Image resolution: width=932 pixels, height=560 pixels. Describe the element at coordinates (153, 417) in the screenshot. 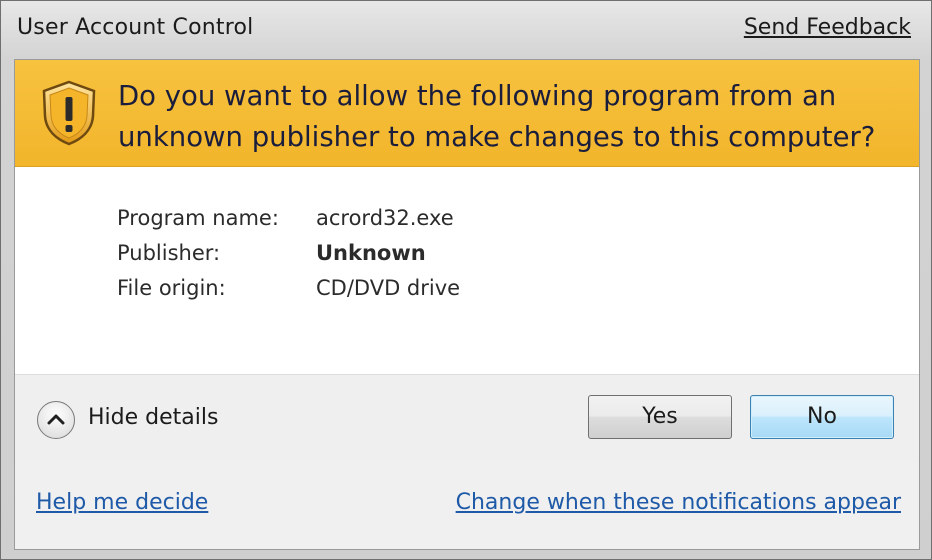

I see `hide-details-label: Hide details` at that location.